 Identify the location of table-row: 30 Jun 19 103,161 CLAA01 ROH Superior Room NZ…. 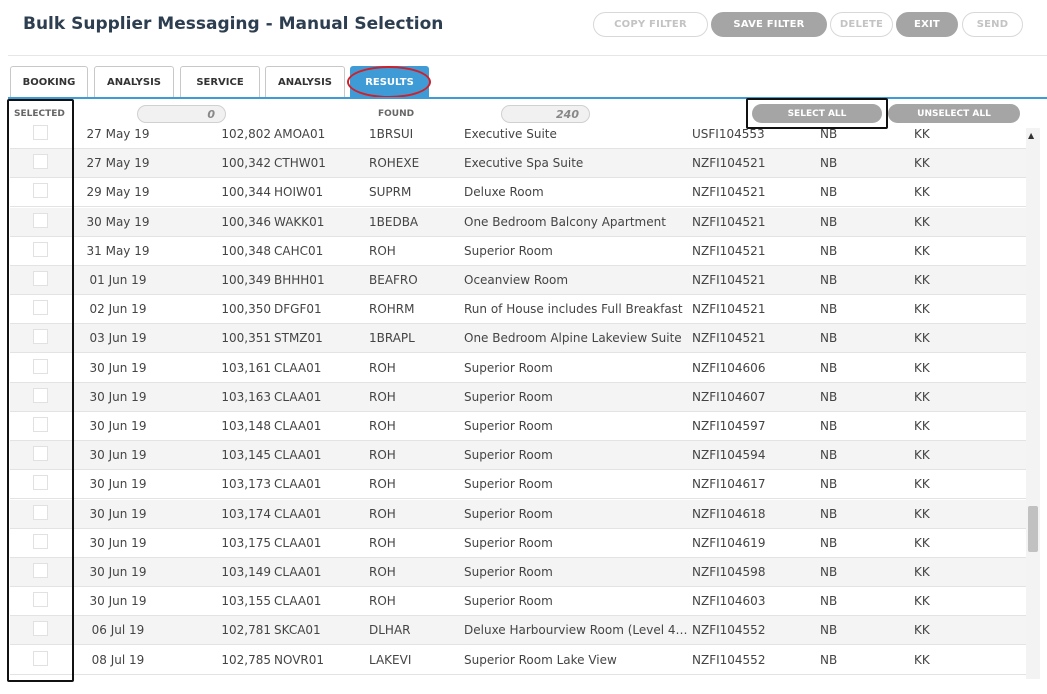
(518, 368).